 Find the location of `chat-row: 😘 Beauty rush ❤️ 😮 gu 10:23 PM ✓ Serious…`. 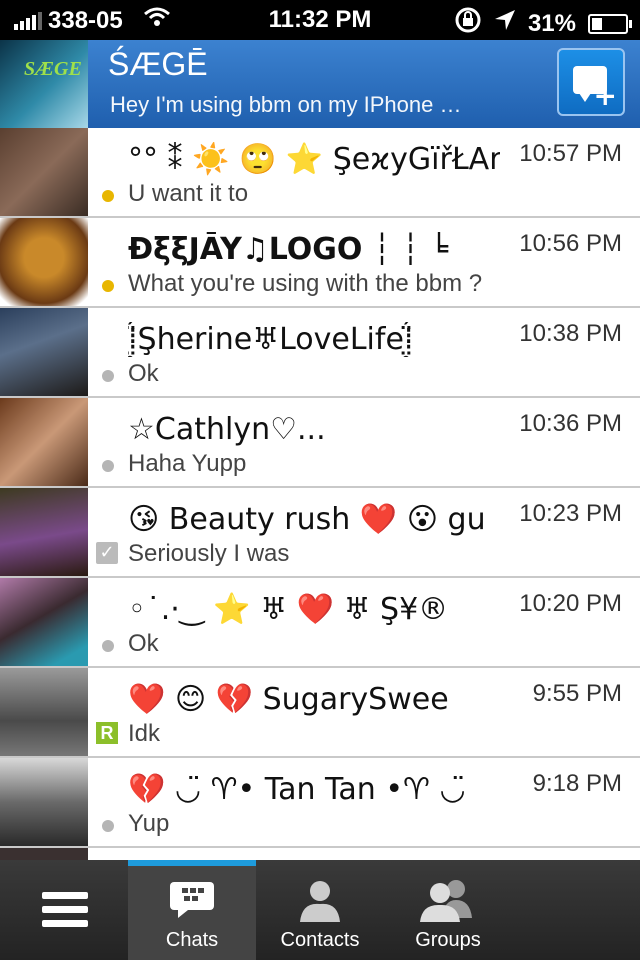

chat-row: 😘 Beauty rush ❤️ 😮 gu 10:23 PM ✓ Serious… is located at coordinates (320, 533).